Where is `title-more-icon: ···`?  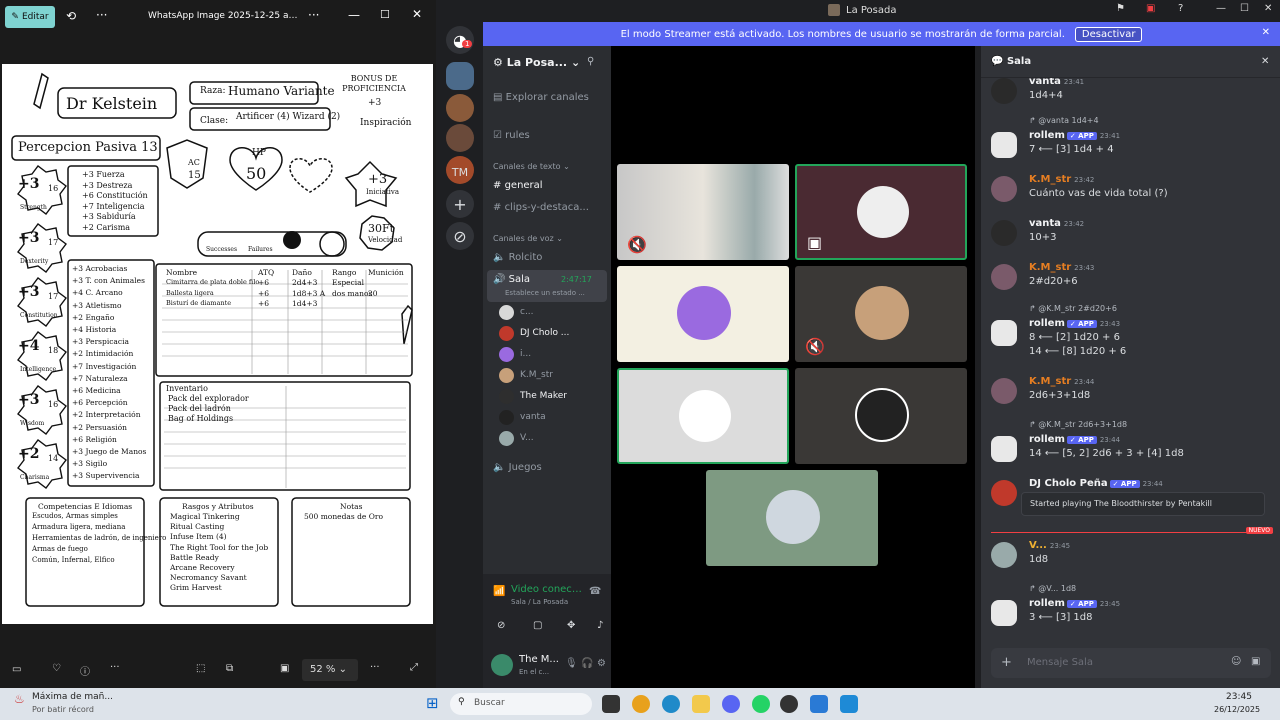 title-more-icon: ··· is located at coordinates (313, 15).